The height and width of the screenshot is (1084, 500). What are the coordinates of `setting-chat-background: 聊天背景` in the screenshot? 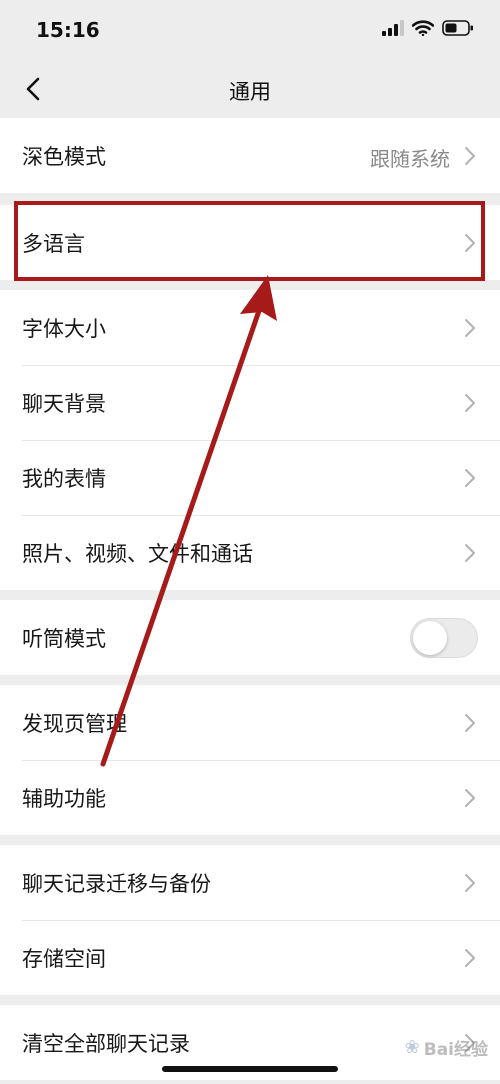 It's located at (250, 402).